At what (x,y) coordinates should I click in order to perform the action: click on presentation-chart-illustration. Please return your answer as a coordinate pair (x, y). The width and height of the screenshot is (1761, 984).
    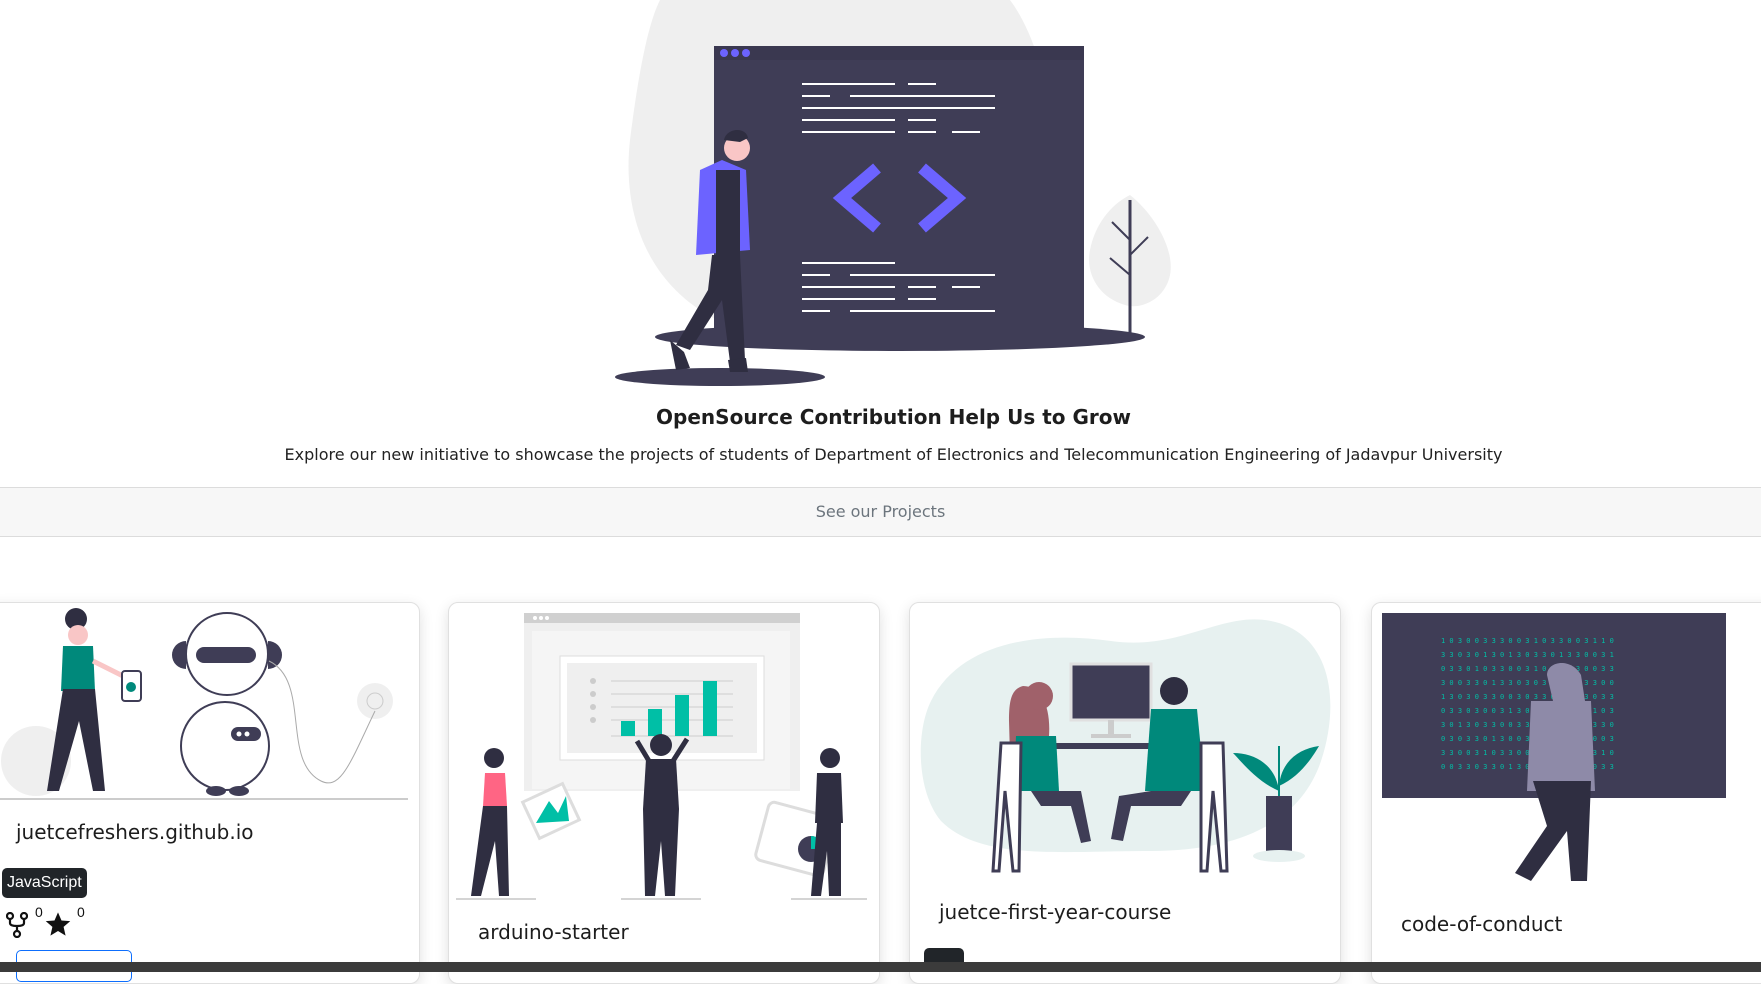
    Looking at the image, I should click on (661, 756).